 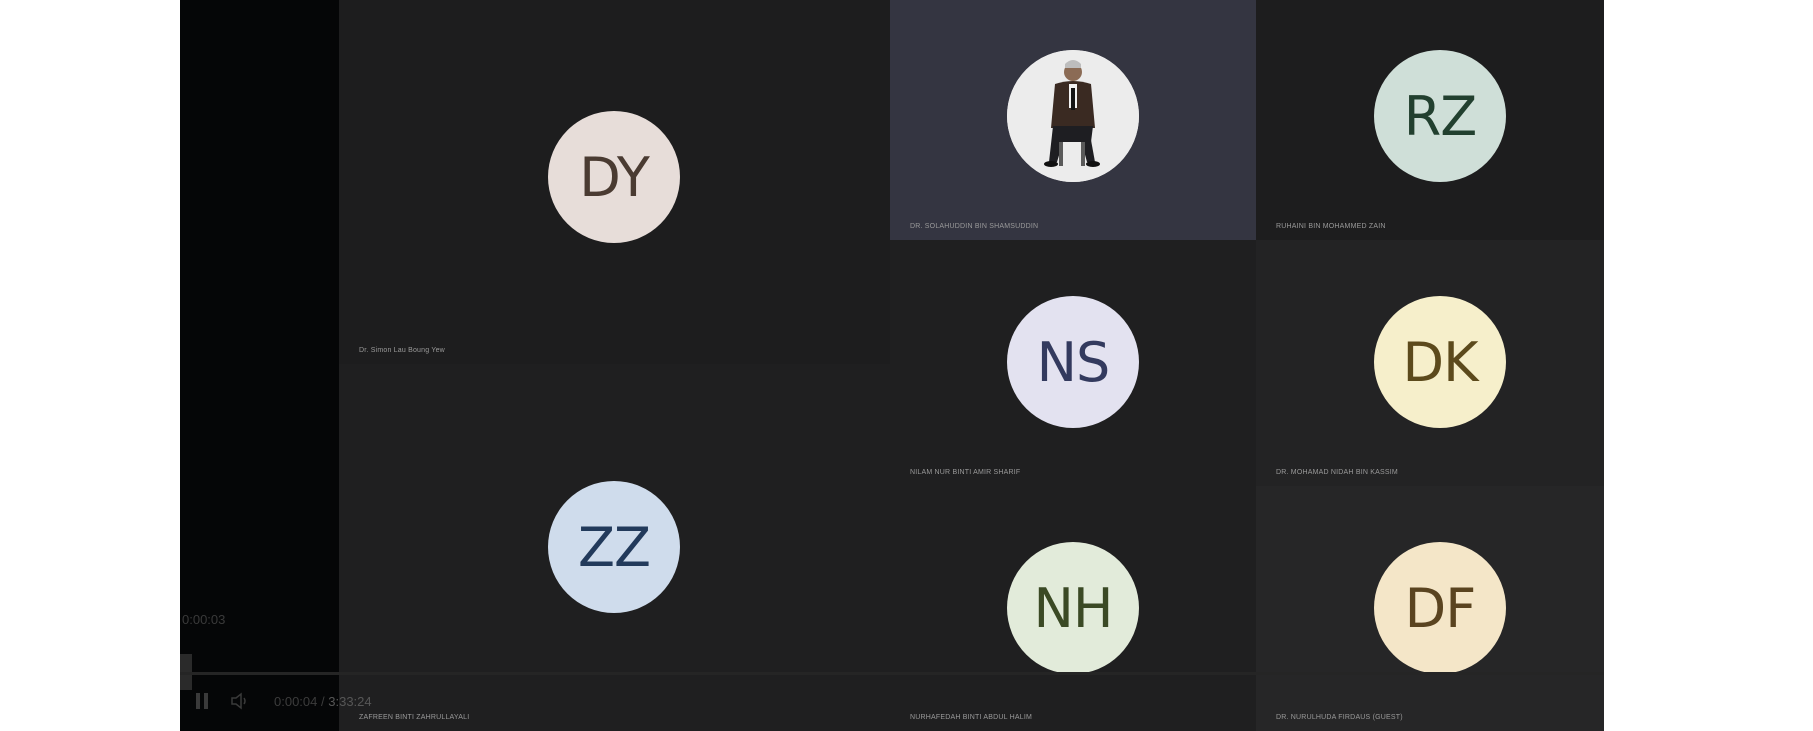 I want to click on avatar-ns: NS, so click(x=1073, y=362).